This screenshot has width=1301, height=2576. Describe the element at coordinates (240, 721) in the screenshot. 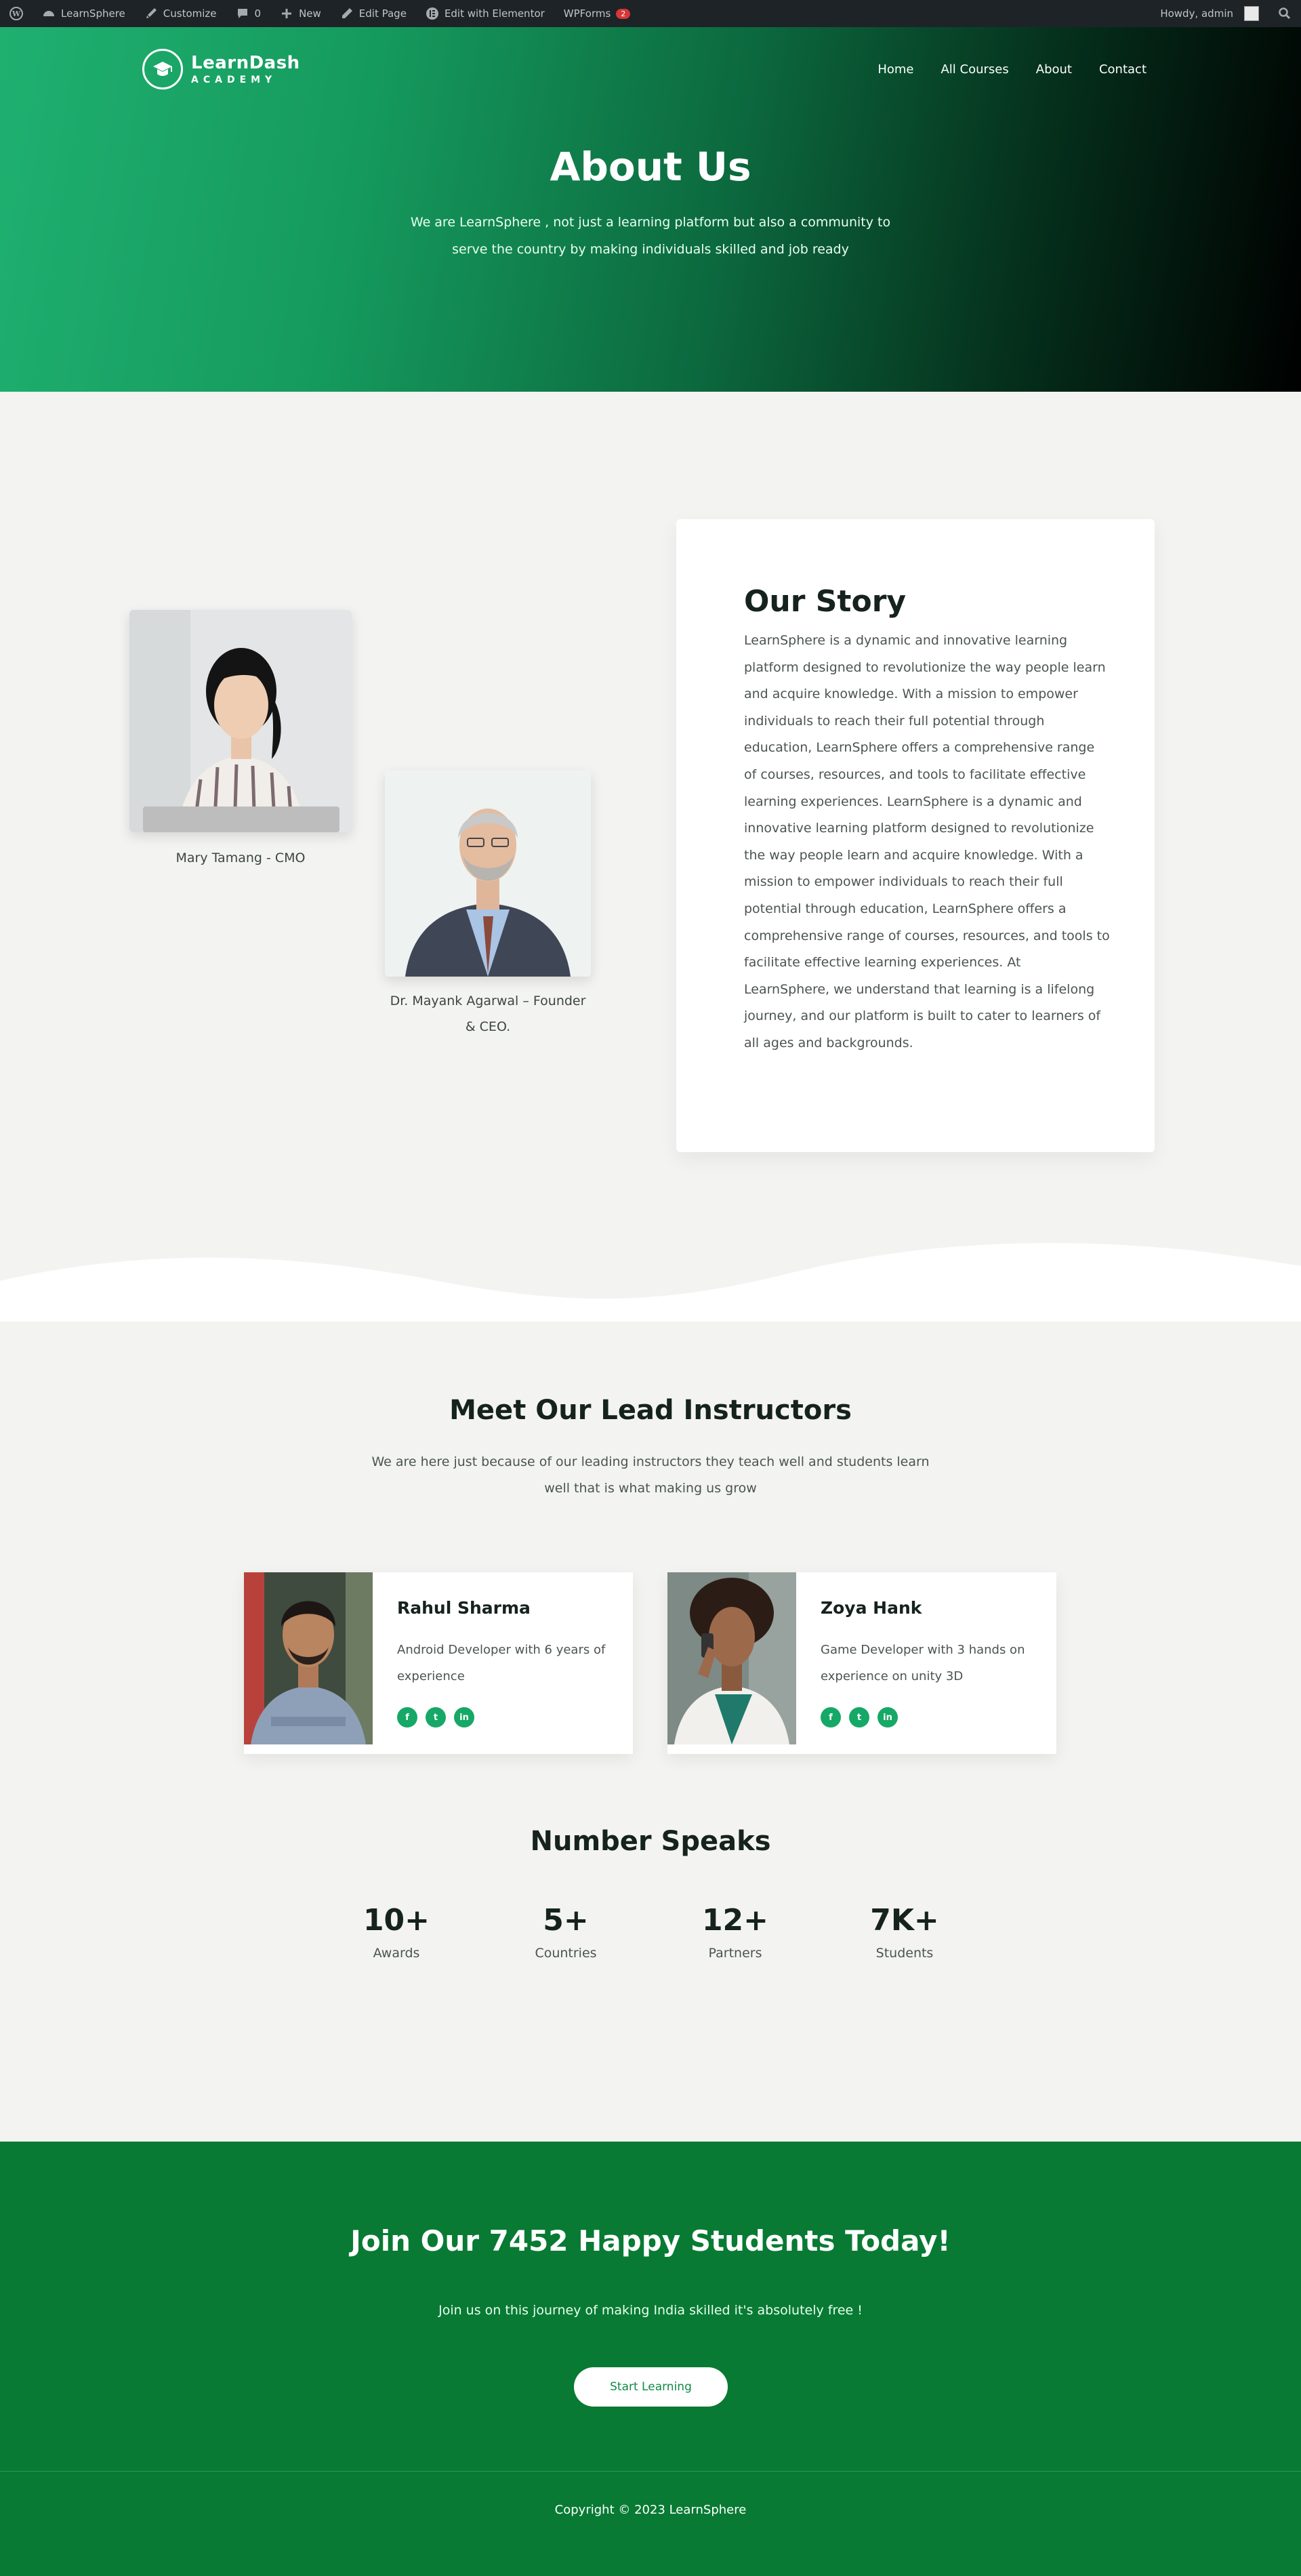

I see `mary-tamang-photo` at that location.